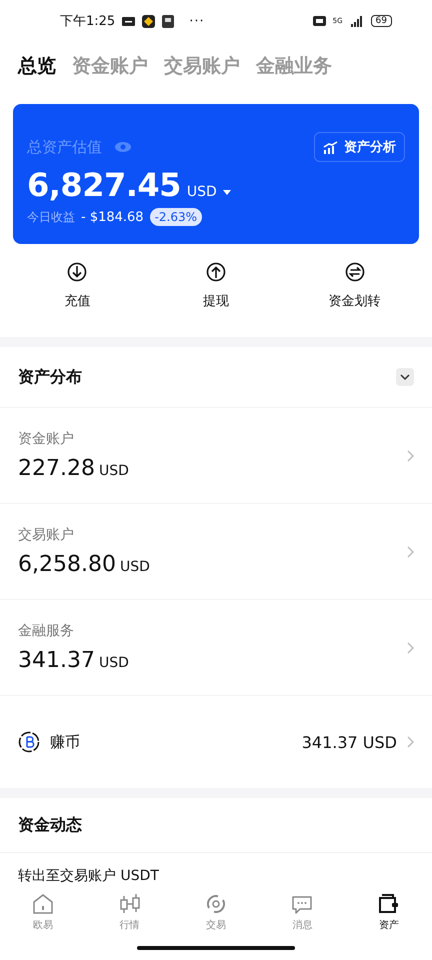 Image resolution: width=432 pixels, height=960 pixels. Describe the element at coordinates (216, 648) in the screenshot. I see `account-row: 金融服务 341.37 USD` at that location.